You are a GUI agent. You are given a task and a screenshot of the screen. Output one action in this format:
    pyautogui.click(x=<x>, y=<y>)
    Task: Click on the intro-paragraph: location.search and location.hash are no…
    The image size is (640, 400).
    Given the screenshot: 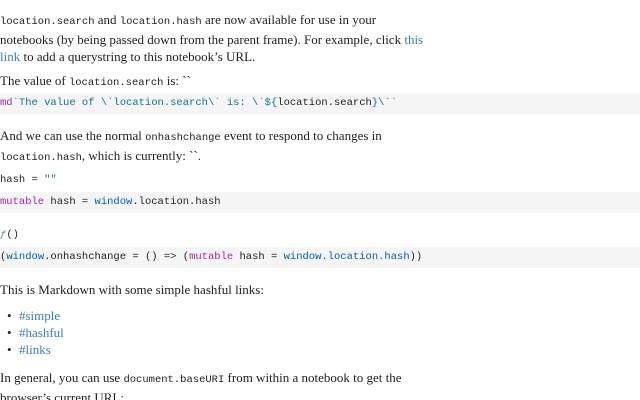 What is the action you would take?
    pyautogui.click(x=215, y=38)
    